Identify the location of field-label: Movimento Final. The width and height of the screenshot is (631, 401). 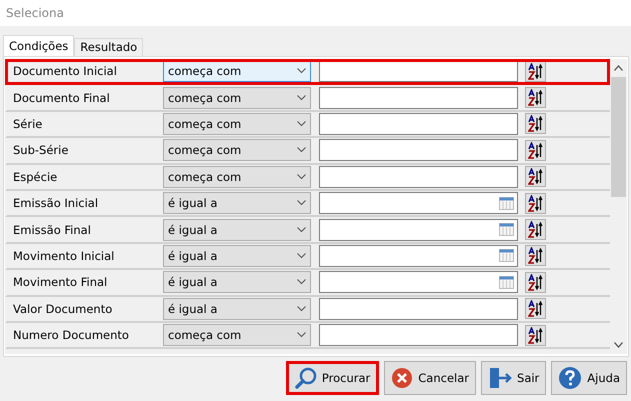
(60, 282).